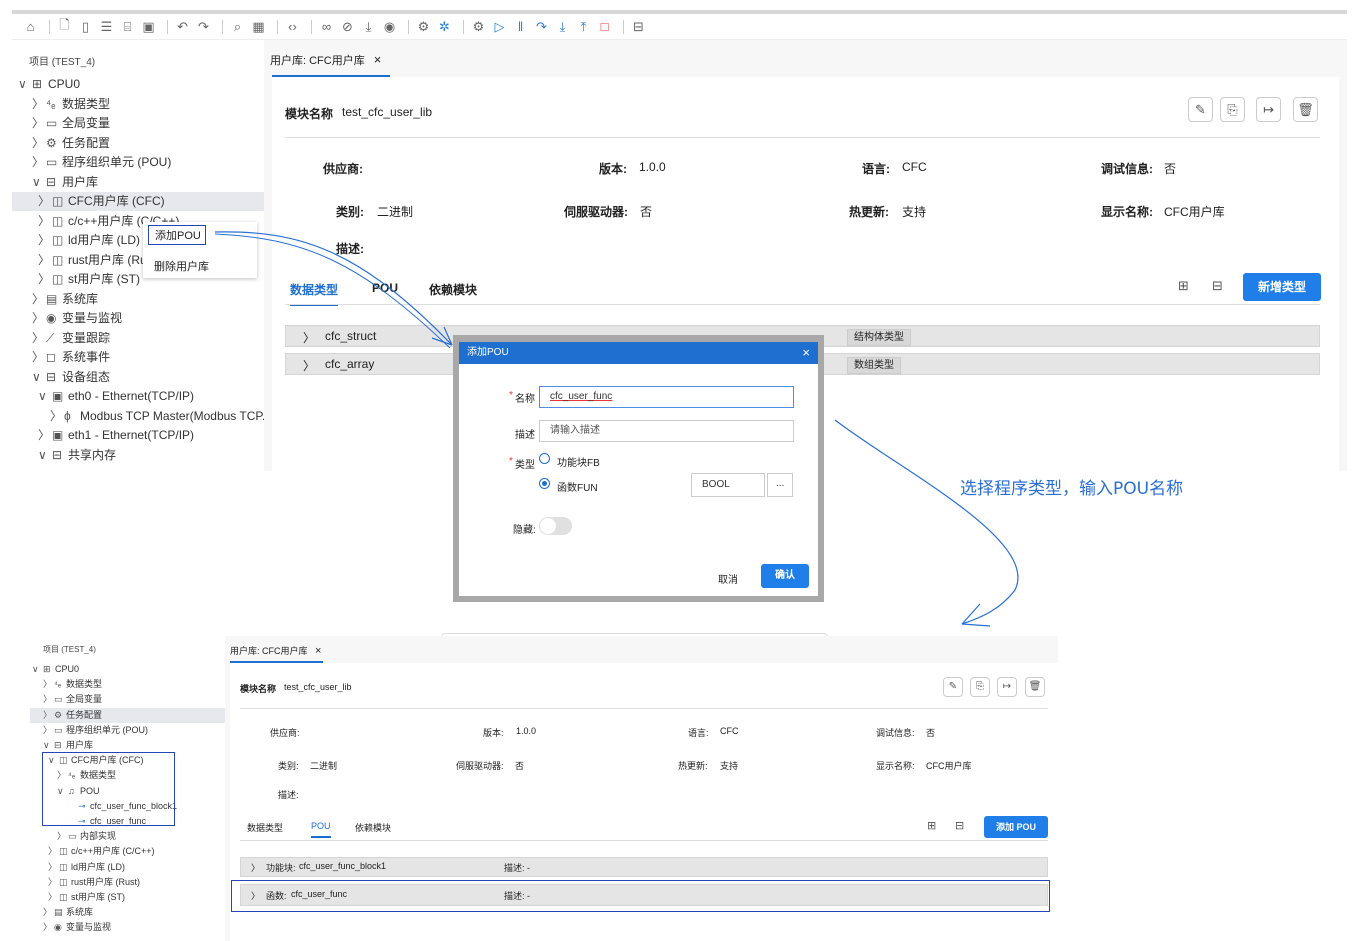 The height and width of the screenshot is (941, 1353). What do you see at coordinates (423, 27) in the screenshot?
I see `settings-icon: ⚙` at bounding box center [423, 27].